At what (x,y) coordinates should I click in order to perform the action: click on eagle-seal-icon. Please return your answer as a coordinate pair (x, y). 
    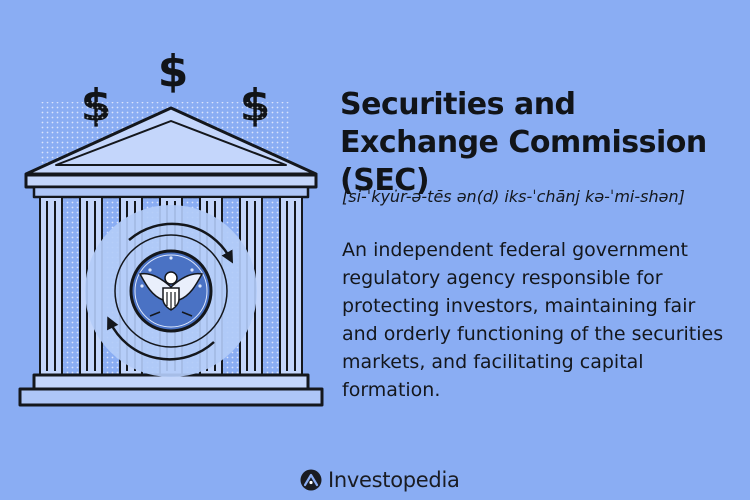
    Looking at the image, I should click on (171, 291).